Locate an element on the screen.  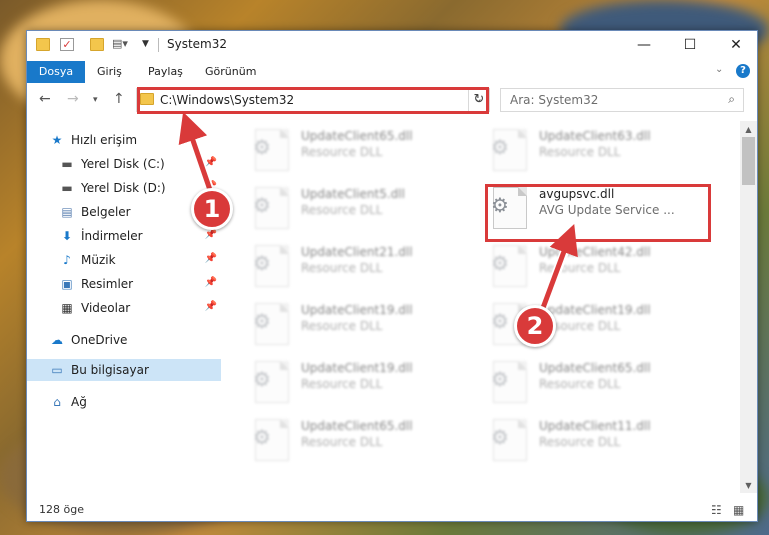
nav-item-videos: ▦ Videolar 📌 is located at coordinates (124, 308).